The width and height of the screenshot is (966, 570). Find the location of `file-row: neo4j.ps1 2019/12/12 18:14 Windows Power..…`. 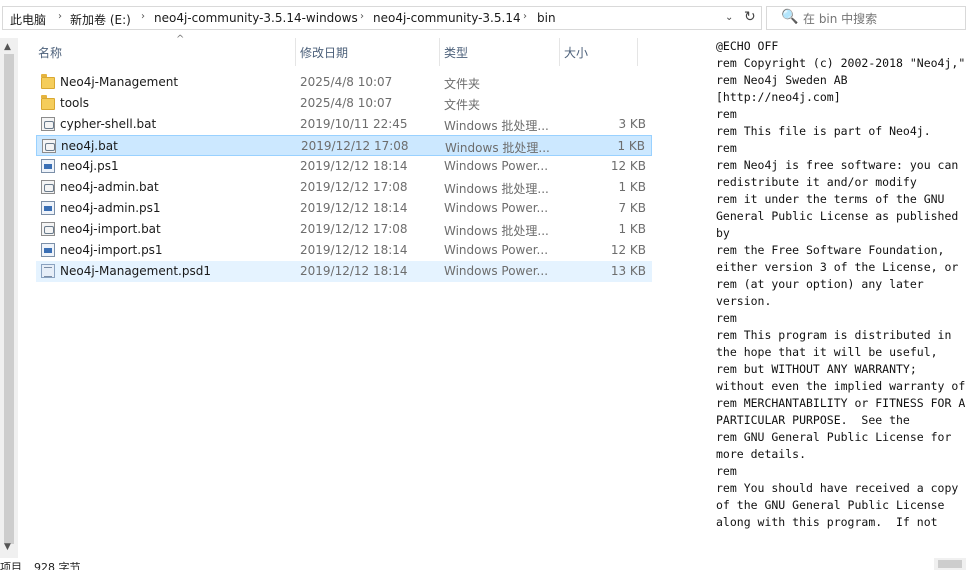

file-row: neo4j.ps1 2019/12/12 18:14 Windows Power..… is located at coordinates (344, 166).